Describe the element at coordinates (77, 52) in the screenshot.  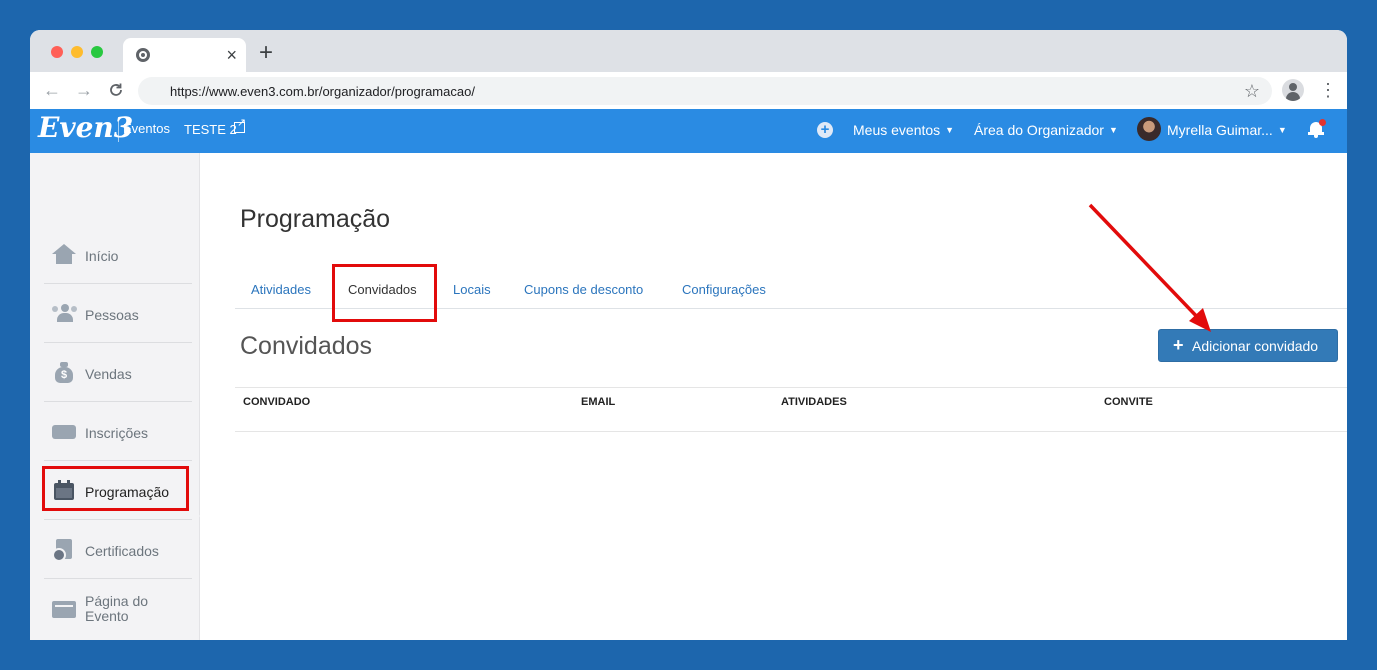
I see `minimize-window-button` at that location.